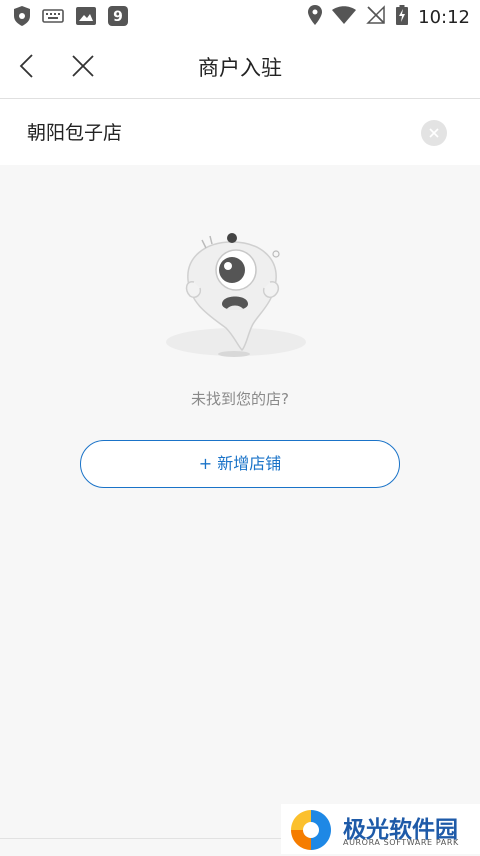 The width and height of the screenshot is (480, 856). Describe the element at coordinates (376, 17) in the screenshot. I see `no-sim-icon` at that location.